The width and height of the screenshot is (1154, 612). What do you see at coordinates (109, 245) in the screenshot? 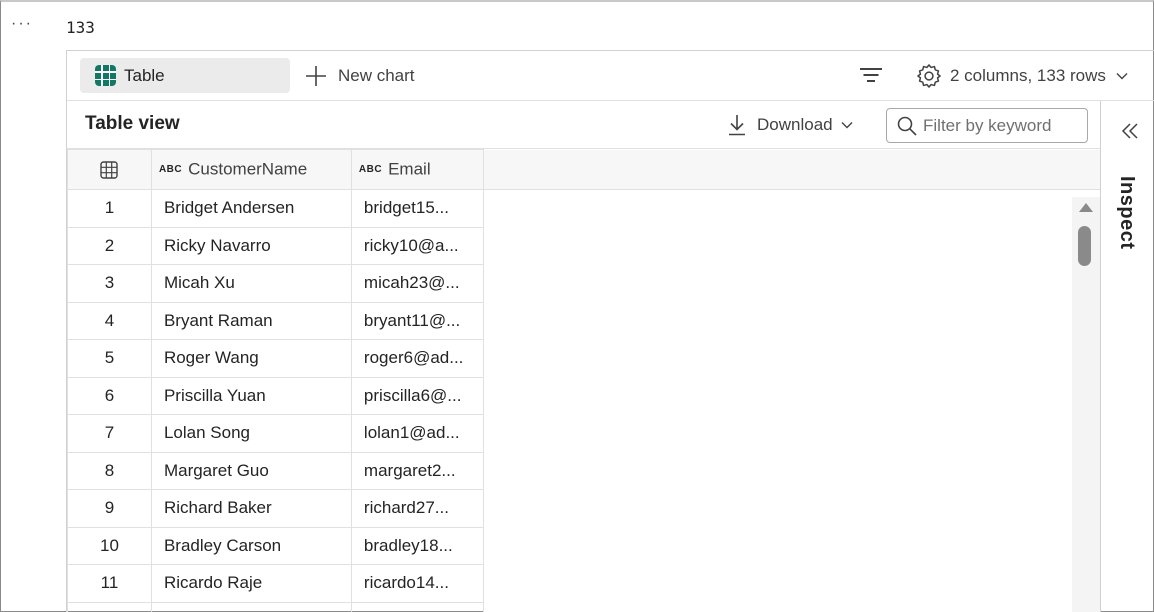
I see `row-index: 2` at bounding box center [109, 245].